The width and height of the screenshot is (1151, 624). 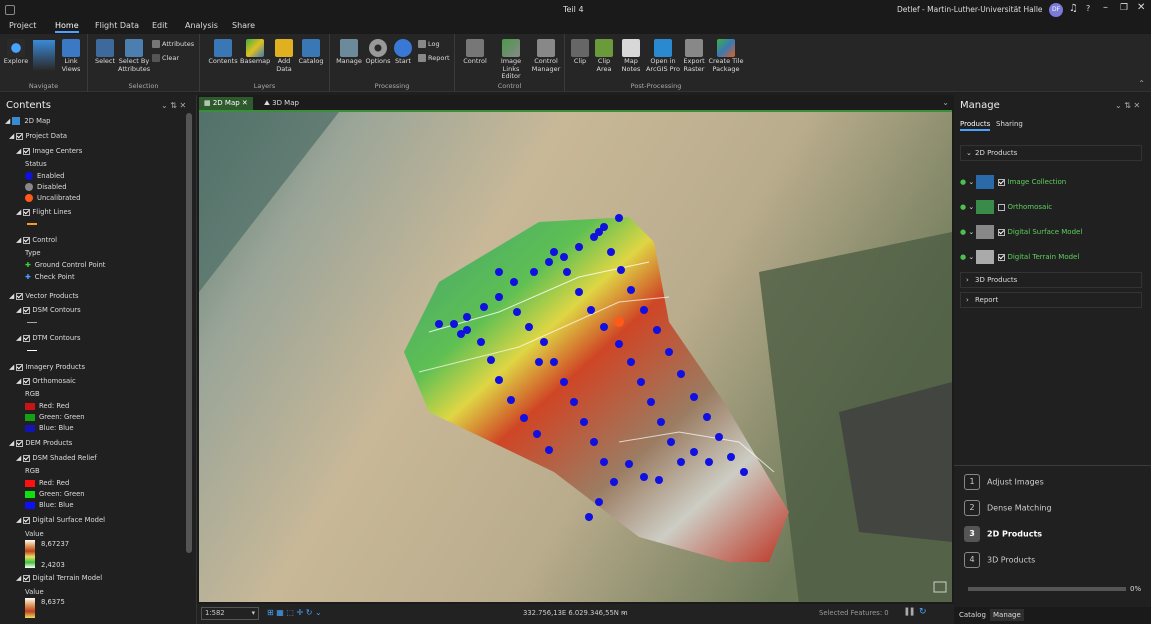 What do you see at coordinates (245, 103) in the screenshot?
I see `close-tab-icon: ✕` at bounding box center [245, 103].